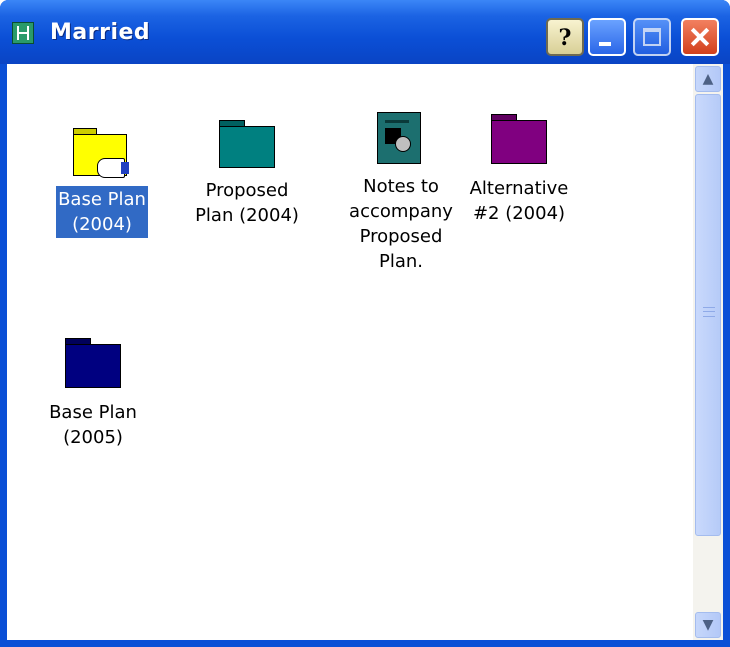 This screenshot has width=730, height=647. What do you see at coordinates (93, 398) in the screenshot?
I see `list-item-base-plan-2005: Base Plan (2005)` at bounding box center [93, 398].